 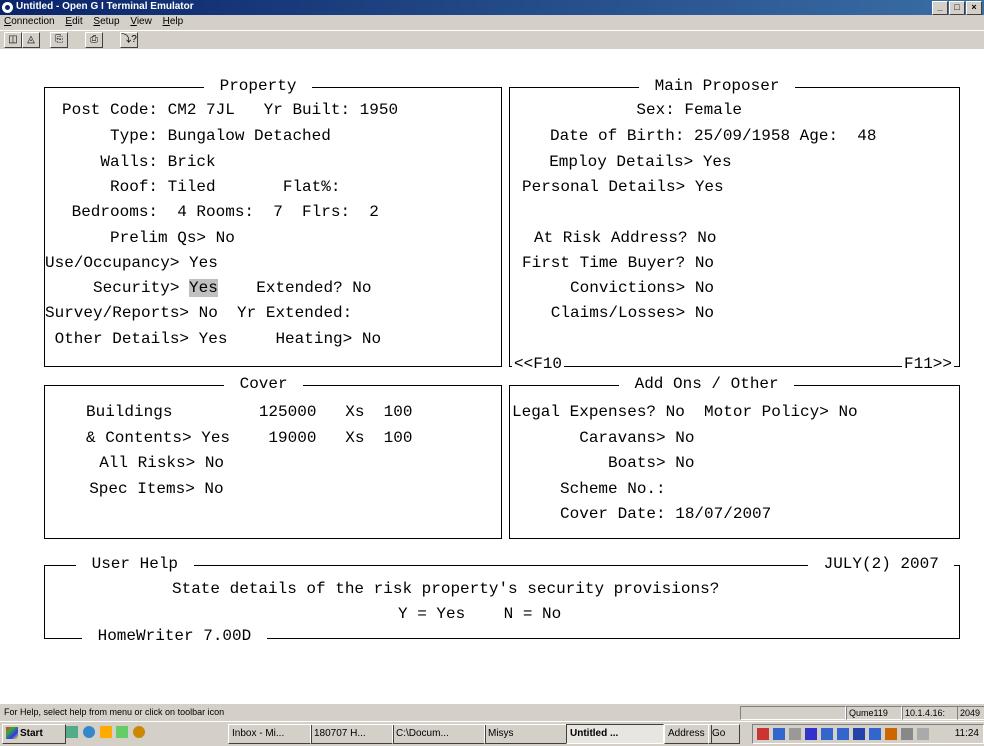 I want to click on property-line: Post Code: CM2 7JL Yr Built: 1950, so click(x=230, y=110).